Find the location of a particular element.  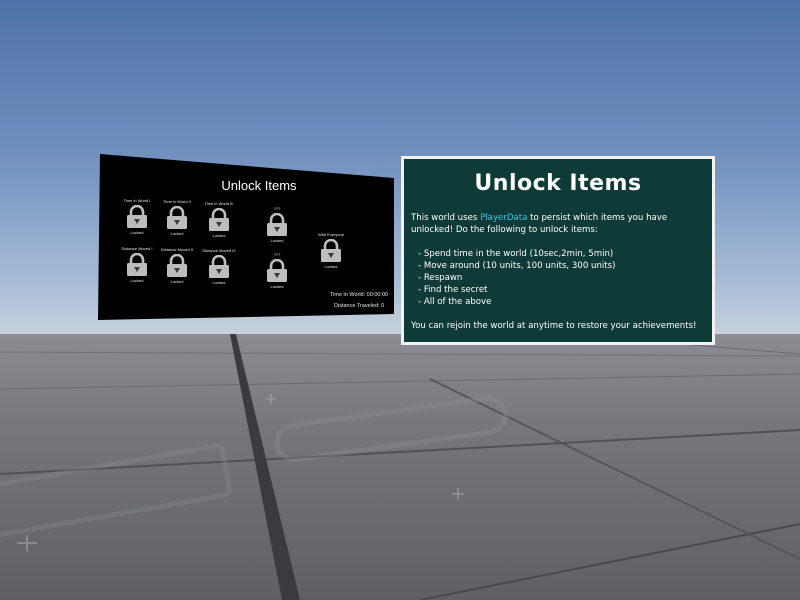

unlock-item: Distance Moved II Locked is located at coordinates (177, 265).